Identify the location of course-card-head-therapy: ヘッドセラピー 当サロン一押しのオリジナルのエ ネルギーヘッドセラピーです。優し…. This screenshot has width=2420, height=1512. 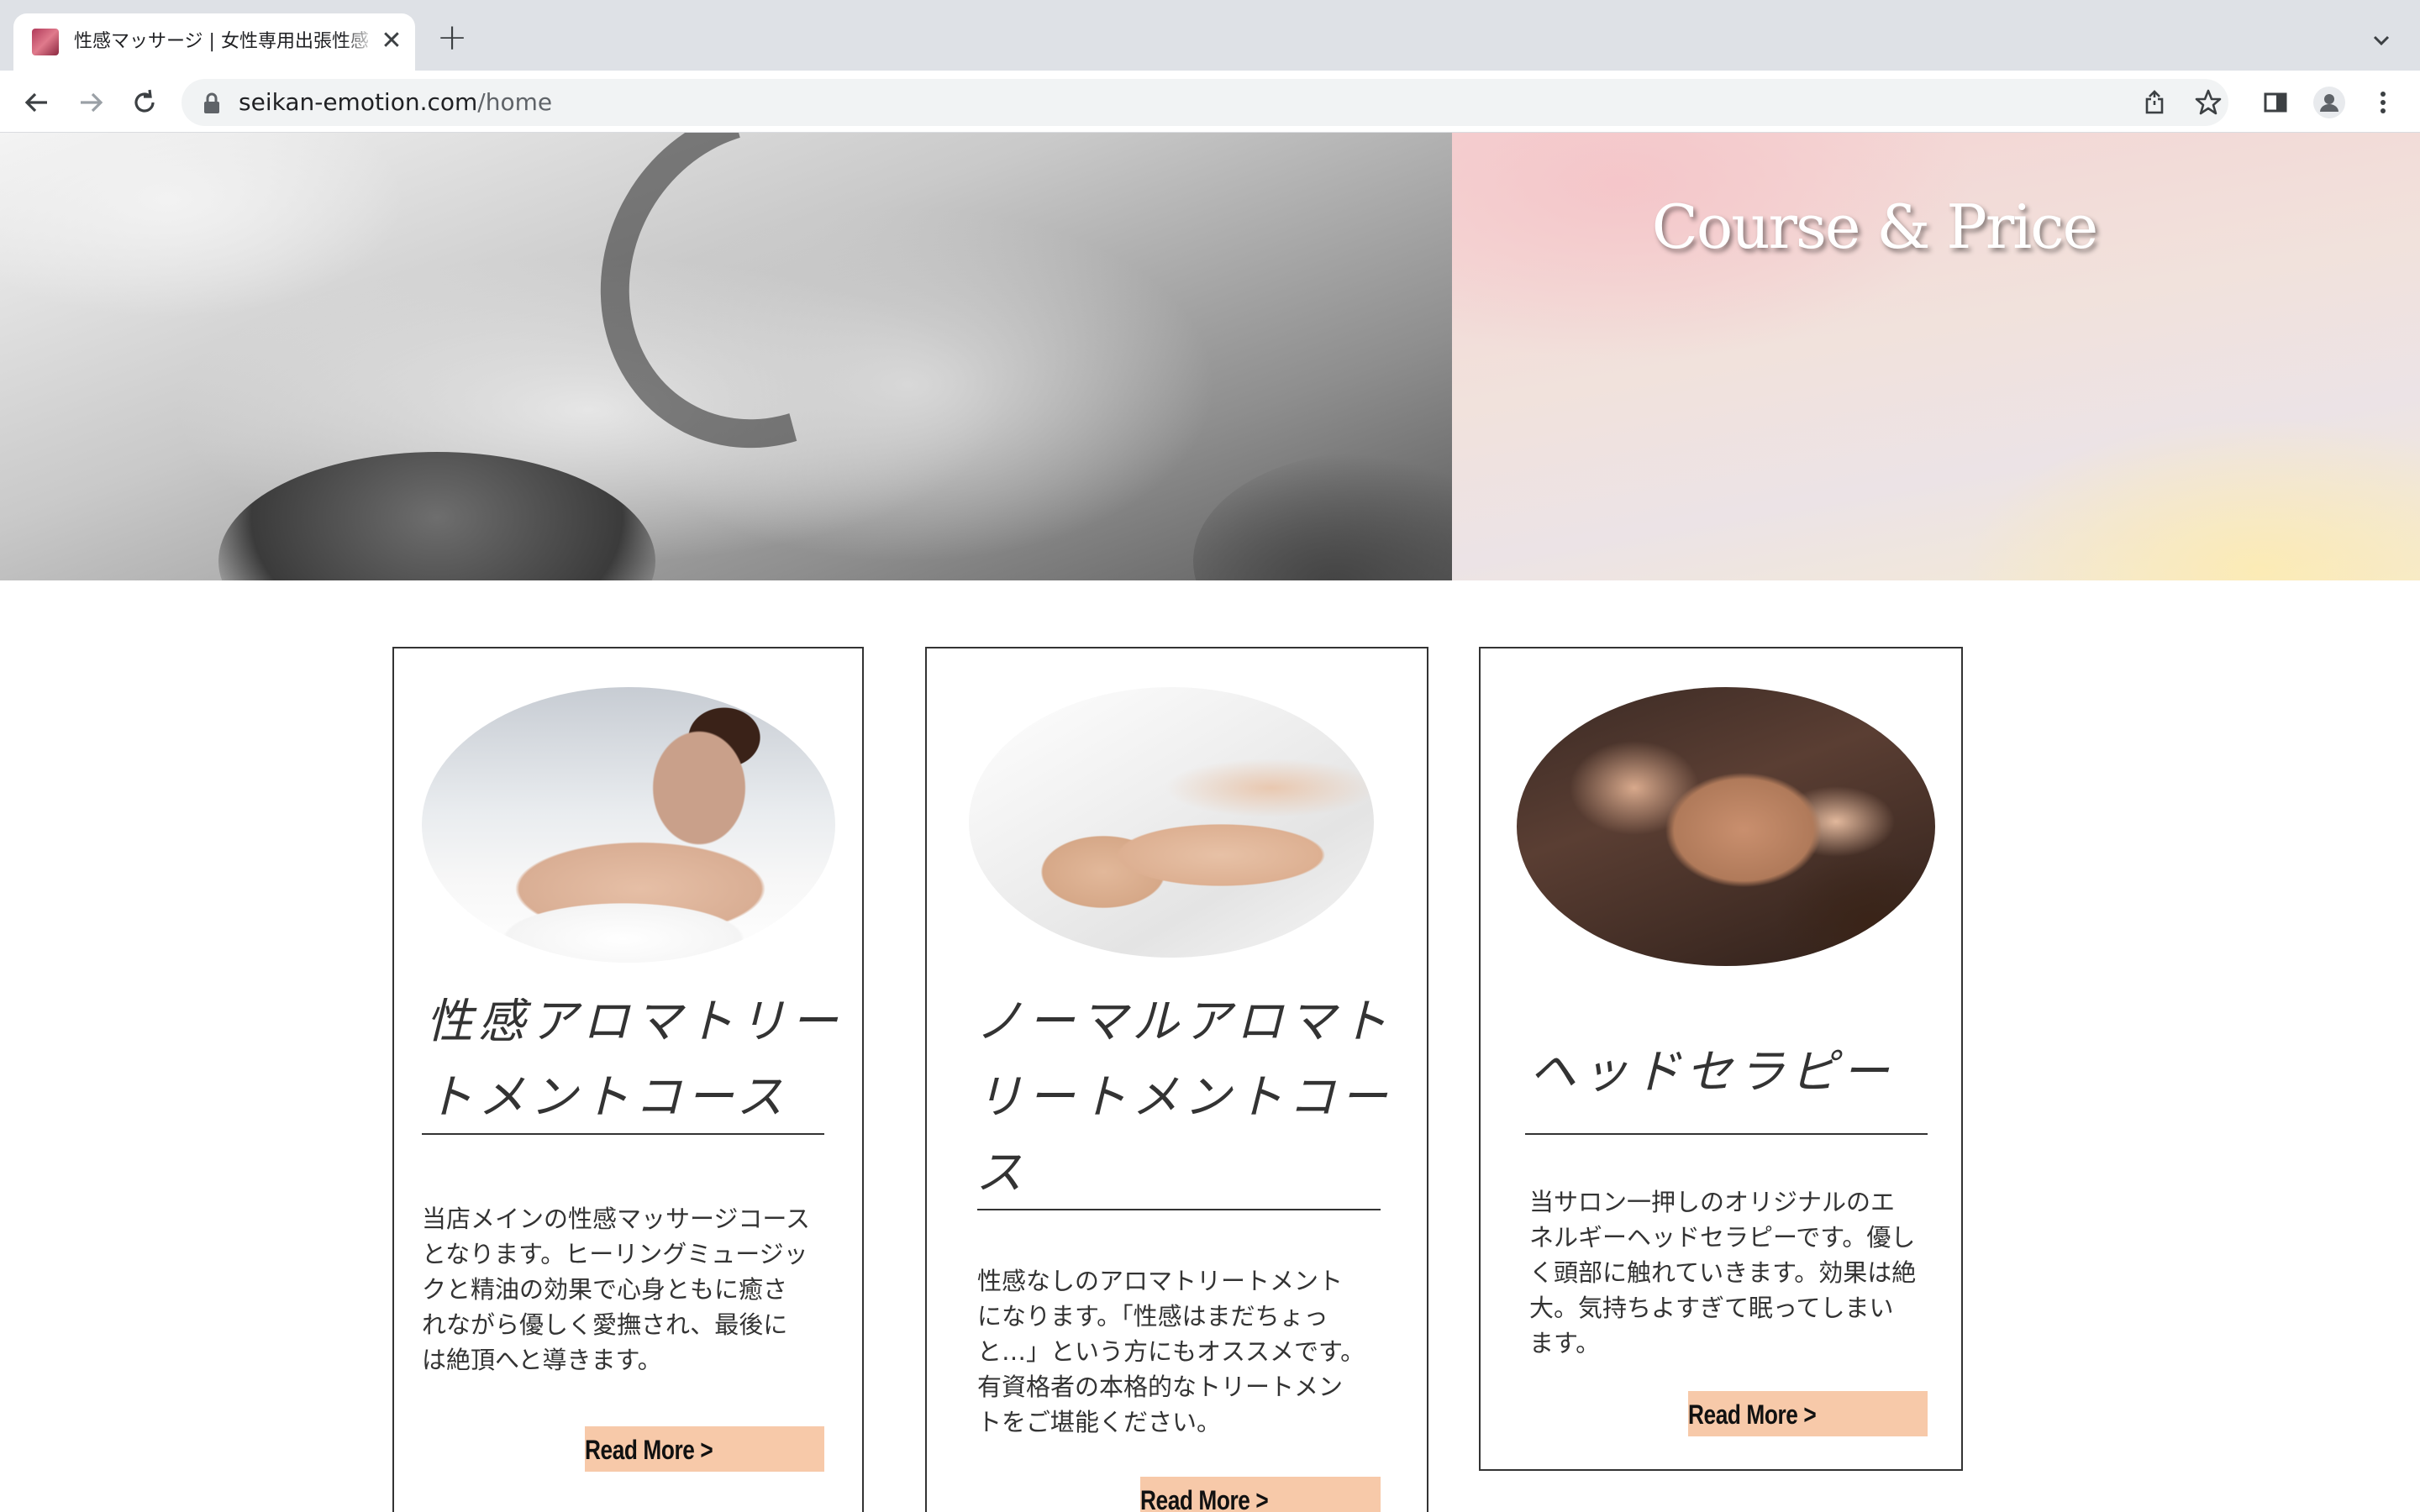
(1721, 1059).